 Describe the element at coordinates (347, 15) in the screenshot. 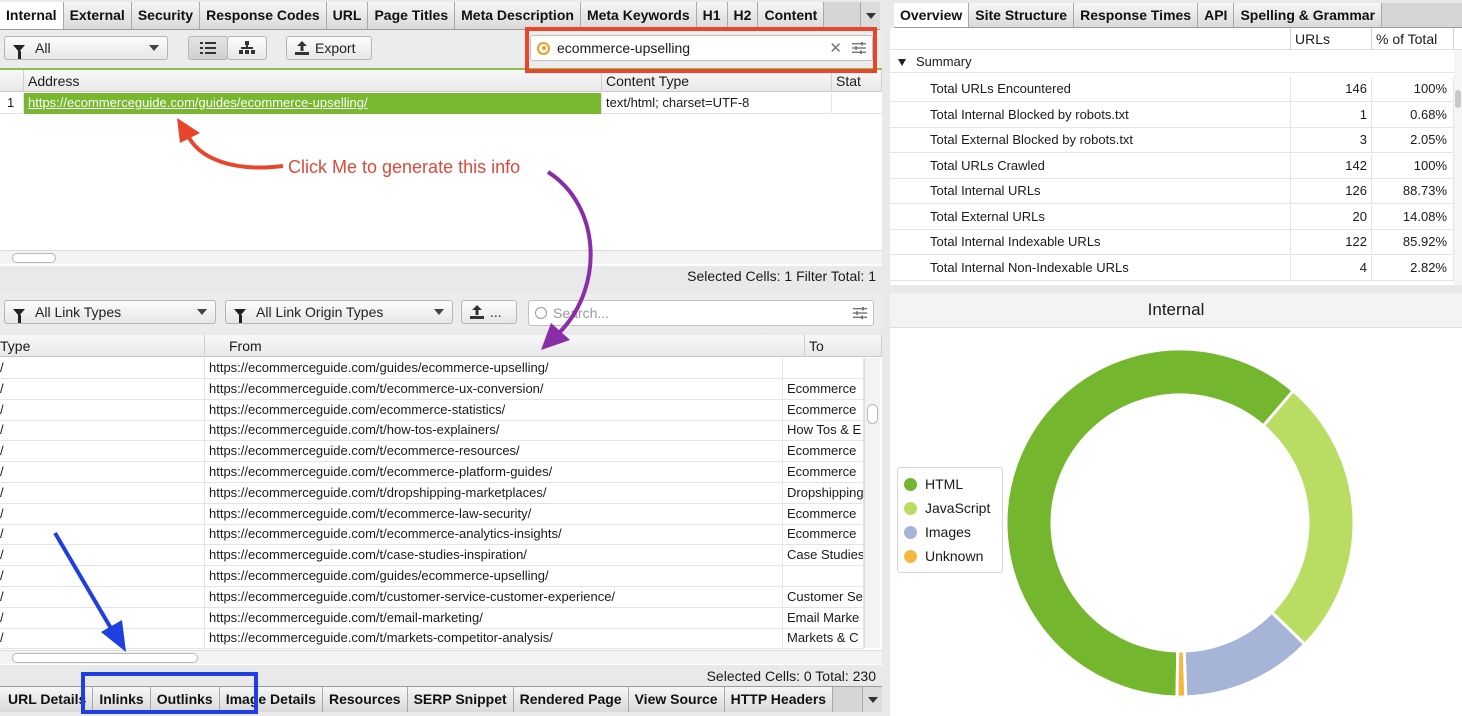

I see `tab-url: URL` at that location.